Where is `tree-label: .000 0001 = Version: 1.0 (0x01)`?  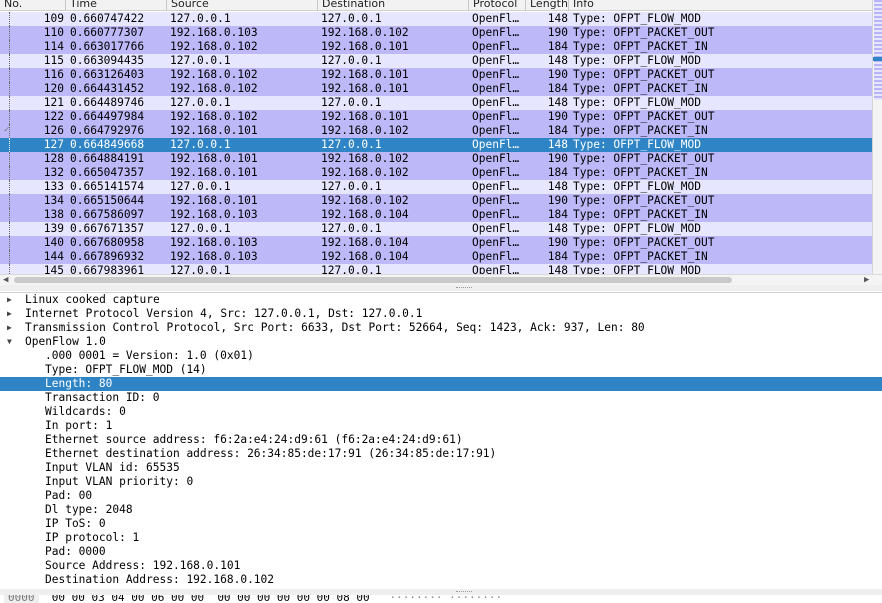
tree-label: .000 0001 = Version: 1.0 (0x01) is located at coordinates (149, 355).